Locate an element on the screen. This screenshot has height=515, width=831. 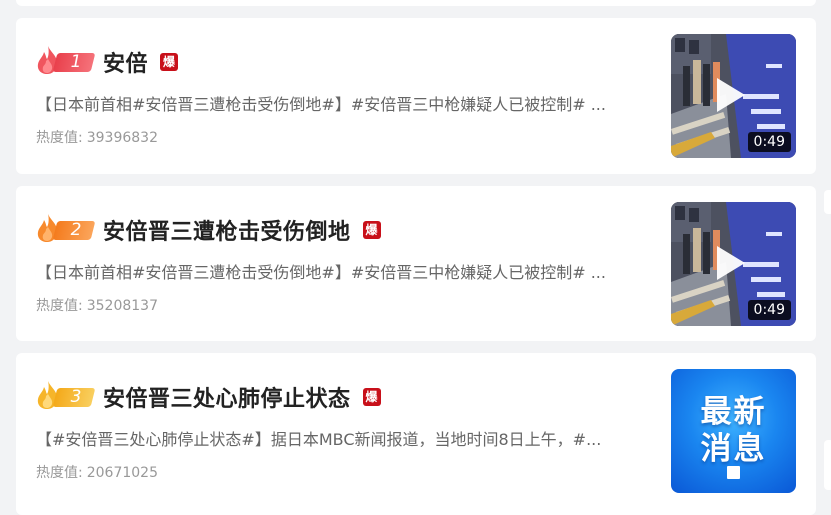
rank-indicator: 2 is located at coordinates (65, 228).